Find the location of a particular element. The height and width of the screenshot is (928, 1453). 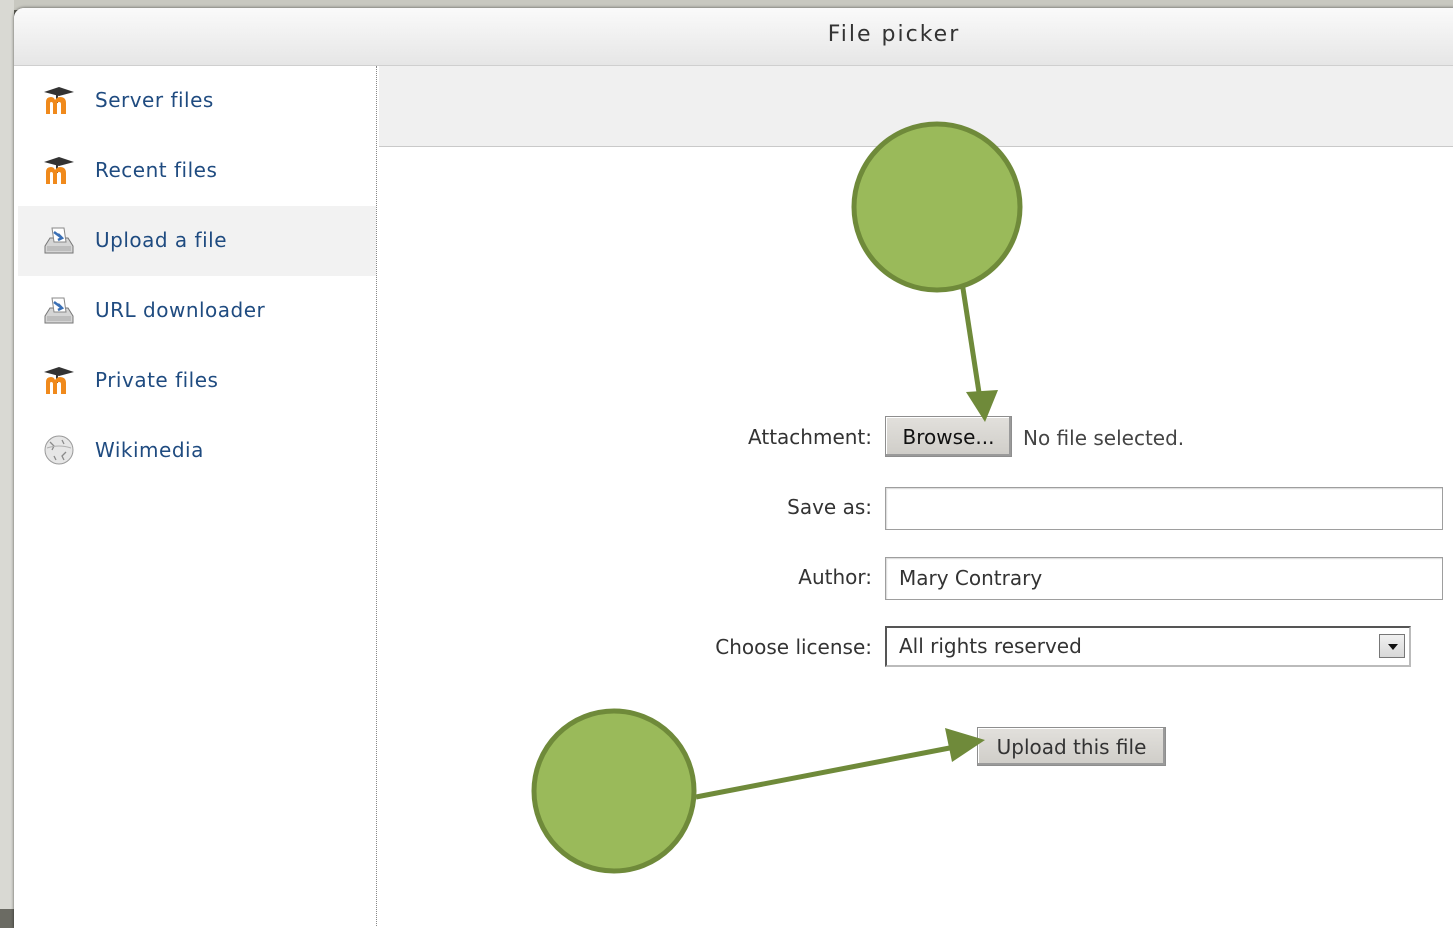

background-left-edge is located at coordinates (7, 454).